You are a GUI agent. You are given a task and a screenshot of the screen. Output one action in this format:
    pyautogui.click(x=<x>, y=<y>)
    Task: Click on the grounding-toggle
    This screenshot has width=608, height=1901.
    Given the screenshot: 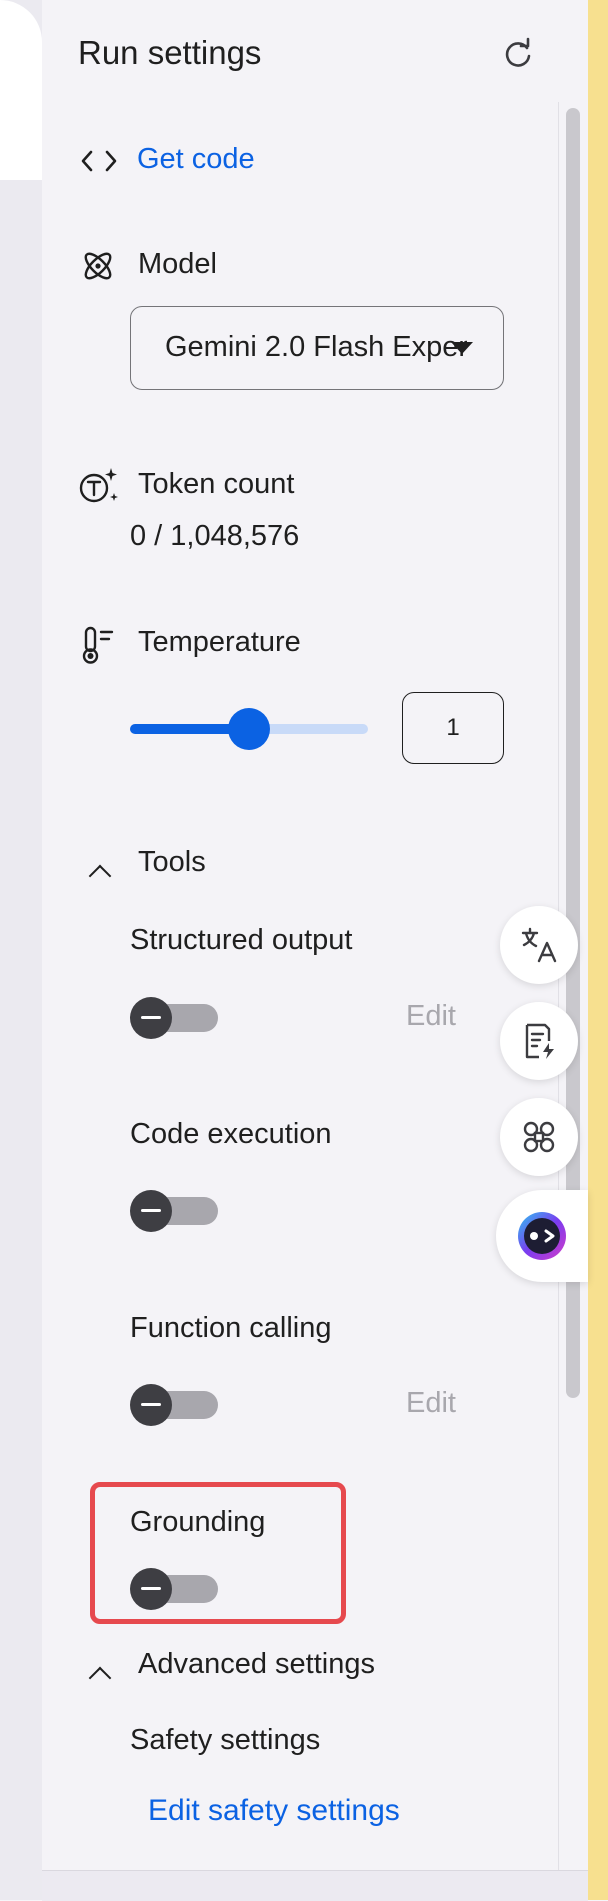 What is the action you would take?
    pyautogui.click(x=174, y=1589)
    